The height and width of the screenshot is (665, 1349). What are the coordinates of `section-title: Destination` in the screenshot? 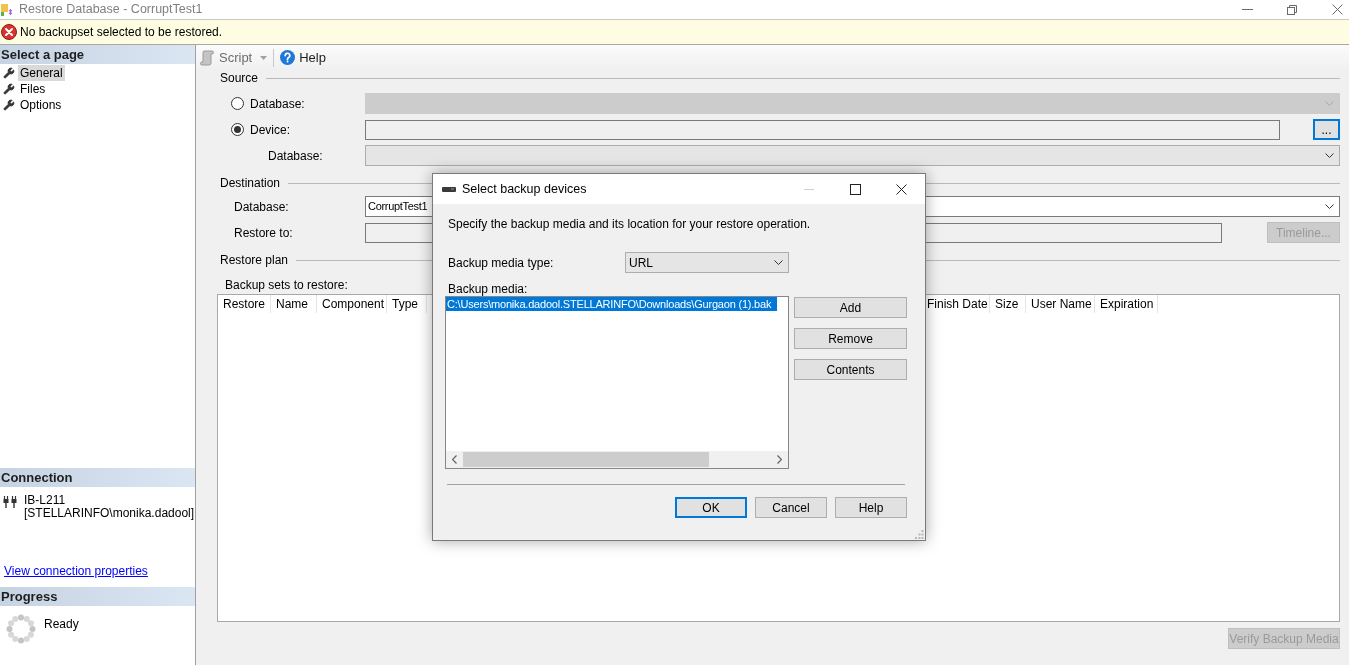 It's located at (250, 183).